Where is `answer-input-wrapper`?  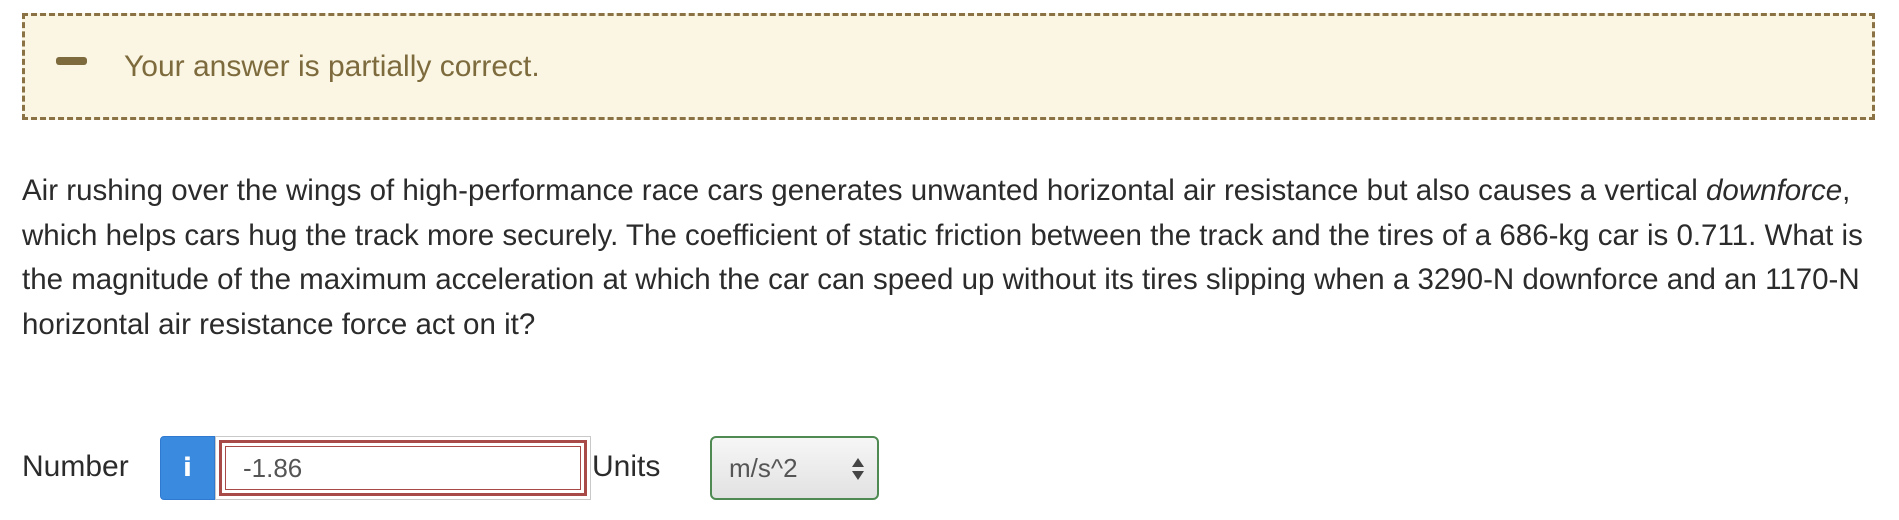 answer-input-wrapper is located at coordinates (403, 468).